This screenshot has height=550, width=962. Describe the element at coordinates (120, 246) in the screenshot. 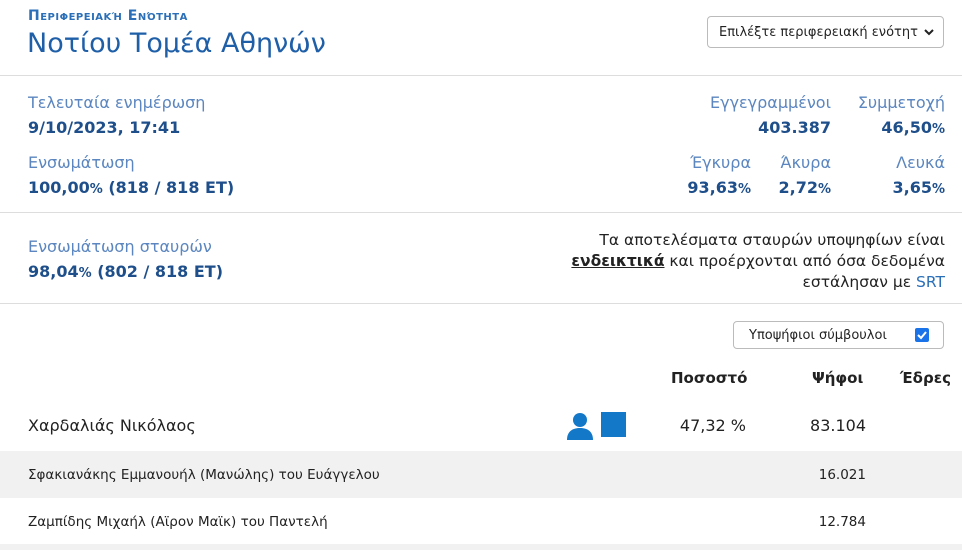

I see `cross-integration-label: Ενσωμάτωση σταυρών` at that location.